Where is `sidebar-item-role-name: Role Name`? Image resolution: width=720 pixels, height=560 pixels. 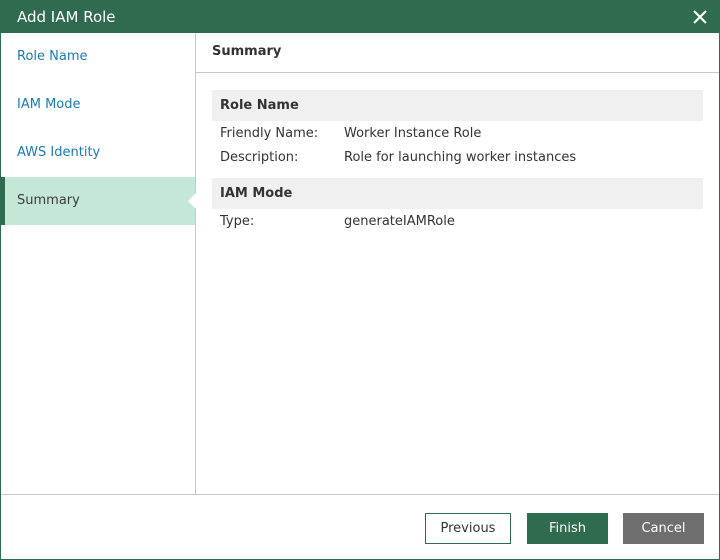 sidebar-item-role-name: Role Name is located at coordinates (98, 57).